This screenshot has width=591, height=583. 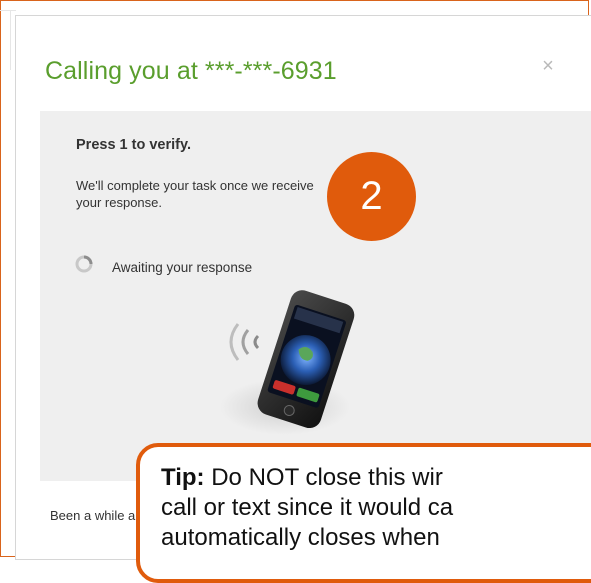 What do you see at coordinates (307, 507) in the screenshot?
I see `tip-line-2: call or text since it would ca` at bounding box center [307, 507].